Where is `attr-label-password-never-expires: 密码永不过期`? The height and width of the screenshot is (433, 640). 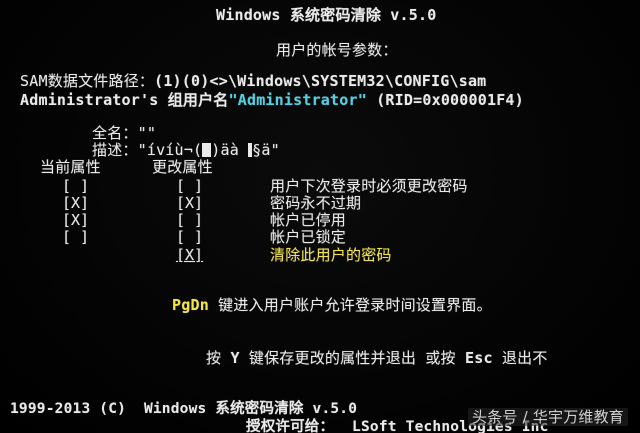 attr-label-password-never-expires: 密码永不过期 is located at coordinates (316, 203).